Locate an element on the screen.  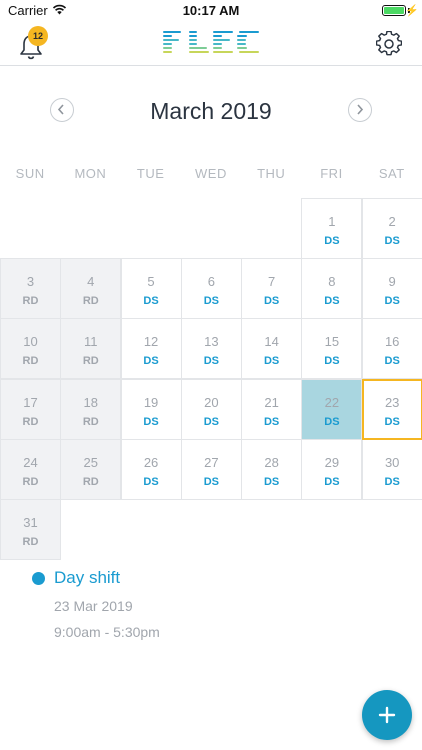
day-number: 19 is located at coordinates (151, 402).